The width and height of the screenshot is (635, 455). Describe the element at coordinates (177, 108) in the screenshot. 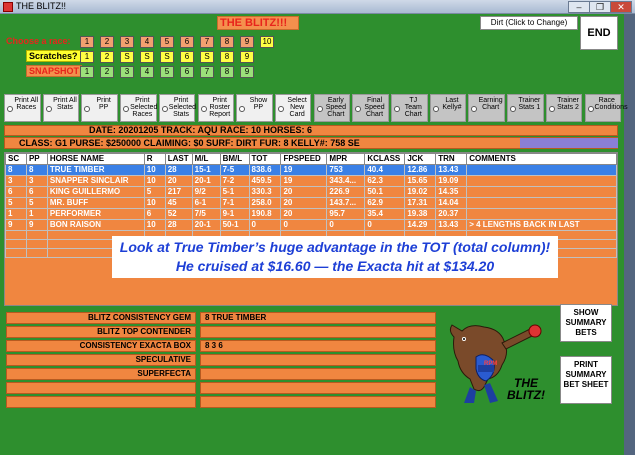

I see `option-print-selected-stats: Print Selected Stats` at that location.